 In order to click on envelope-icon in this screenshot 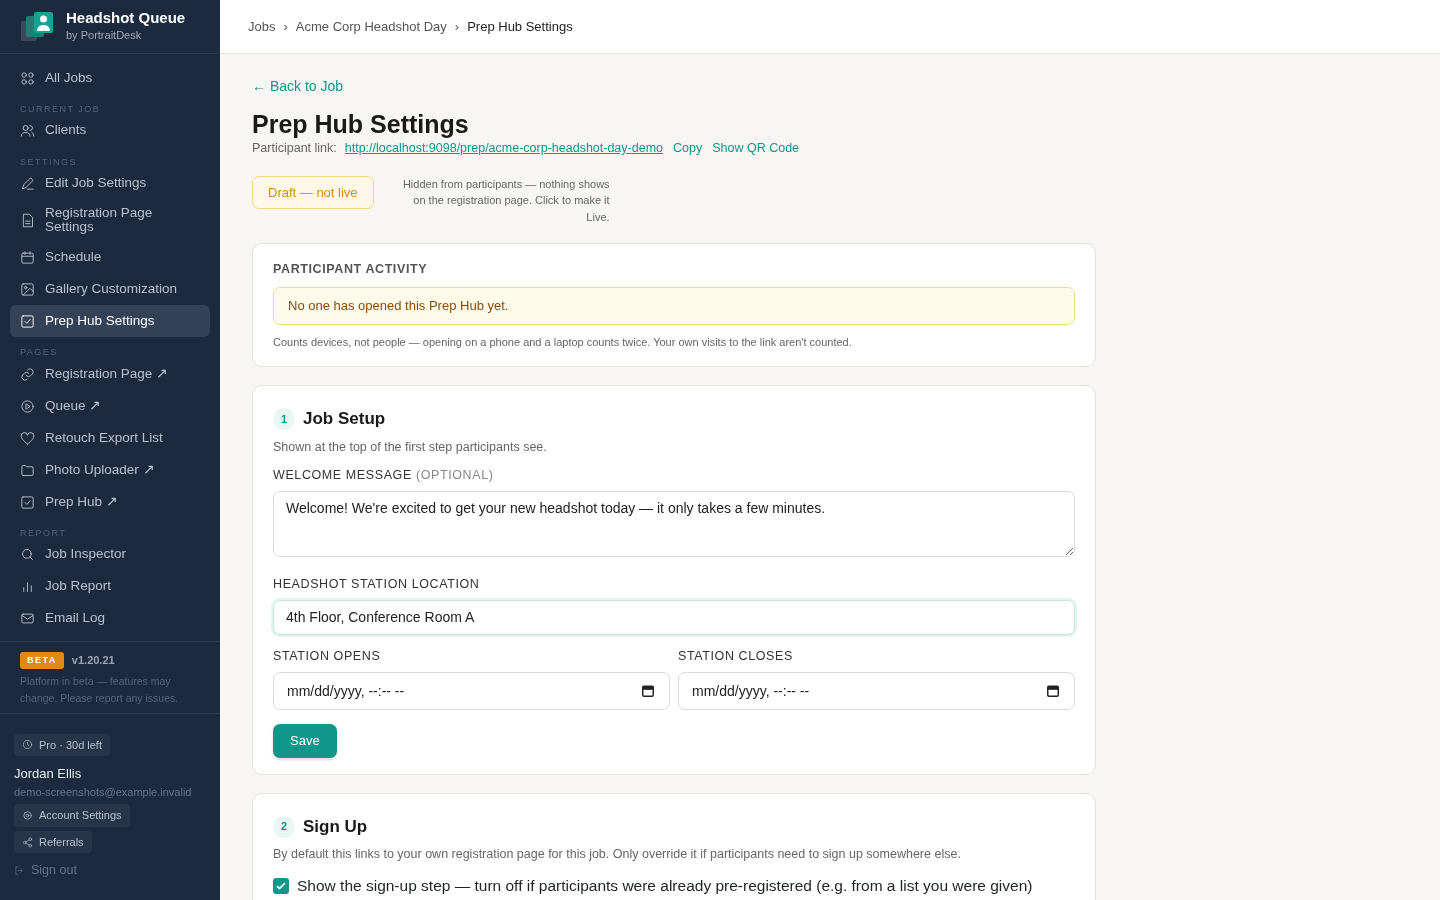, I will do `click(27, 619)`.